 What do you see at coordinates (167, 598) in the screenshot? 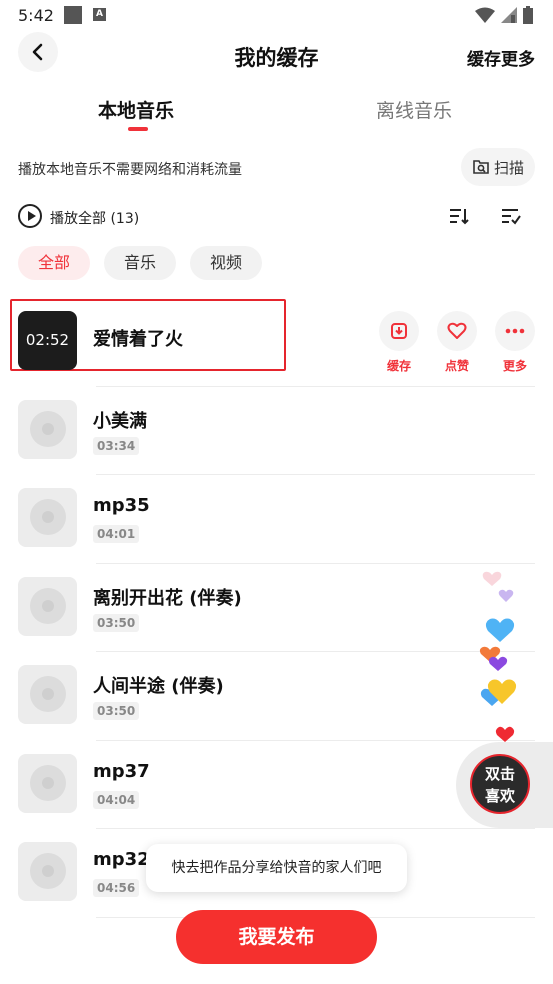
I see `song-title: 离别开出花 (伴奏)` at bounding box center [167, 598].